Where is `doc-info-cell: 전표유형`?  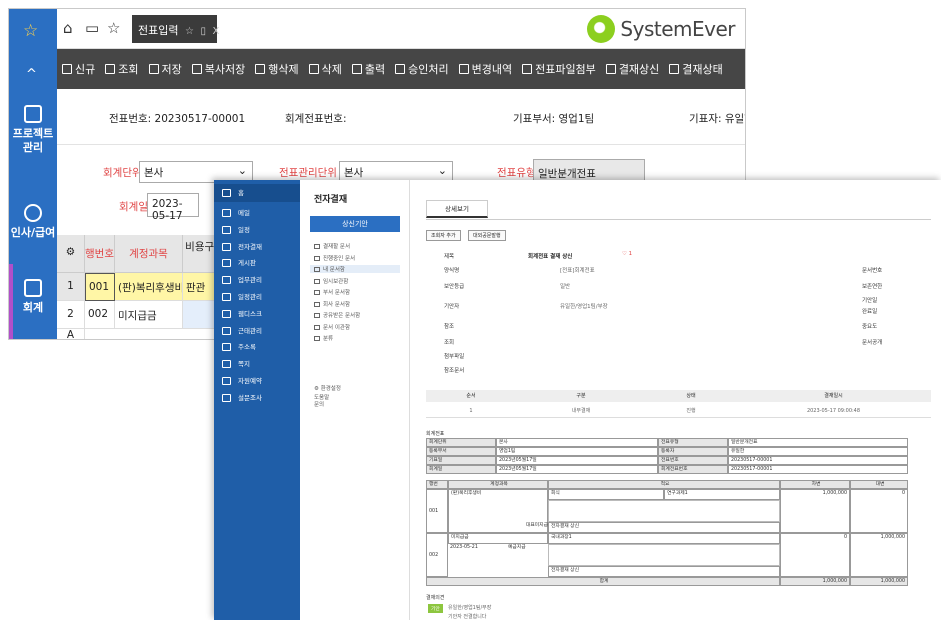
doc-info-cell: 전표유형 is located at coordinates (693, 442).